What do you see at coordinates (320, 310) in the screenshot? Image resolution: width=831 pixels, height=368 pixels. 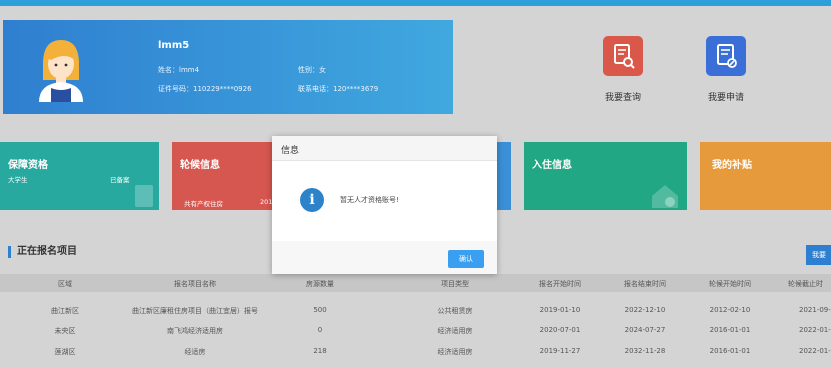 I see `table-cell: 500` at bounding box center [320, 310].